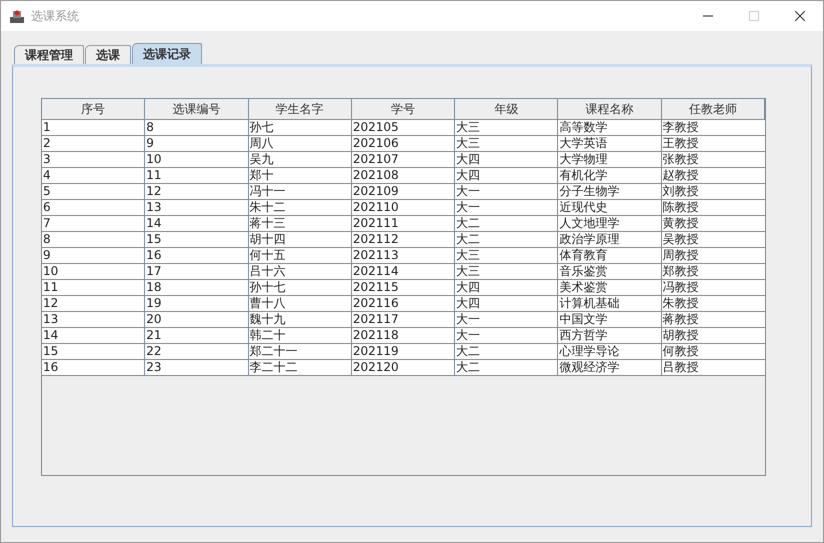 This screenshot has width=824, height=543. I want to click on table-cell: 9, so click(94, 256).